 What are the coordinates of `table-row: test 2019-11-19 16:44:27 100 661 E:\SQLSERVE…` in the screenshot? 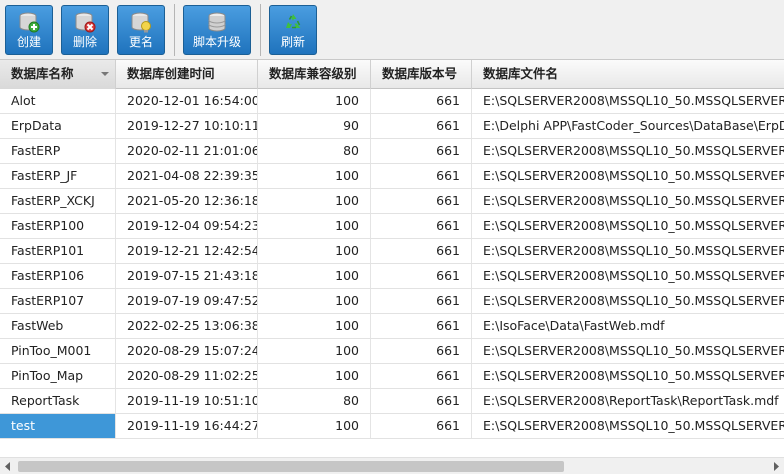 It's located at (392, 426).